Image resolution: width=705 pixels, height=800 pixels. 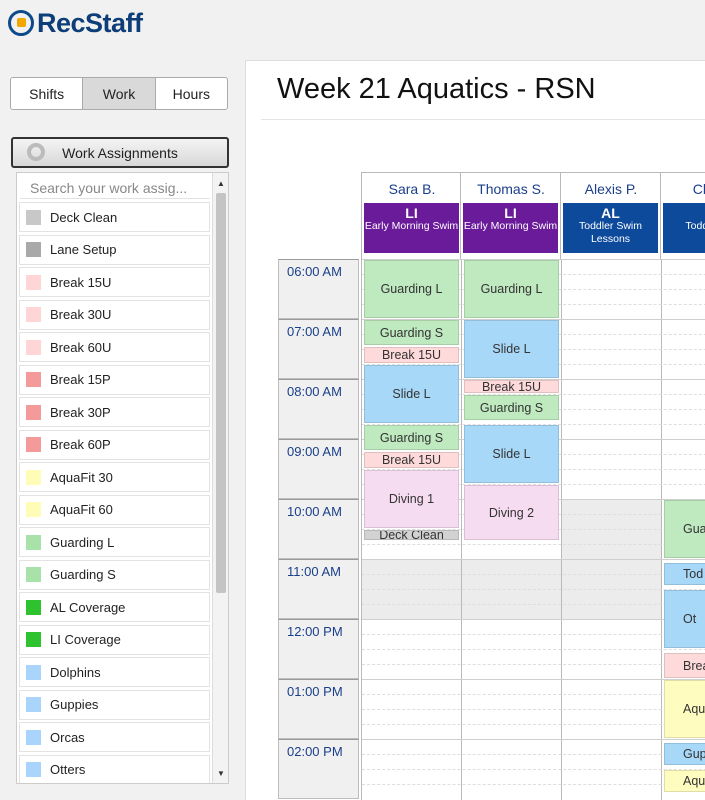 I want to click on work-assignment-label: Orcas, so click(x=67, y=737).